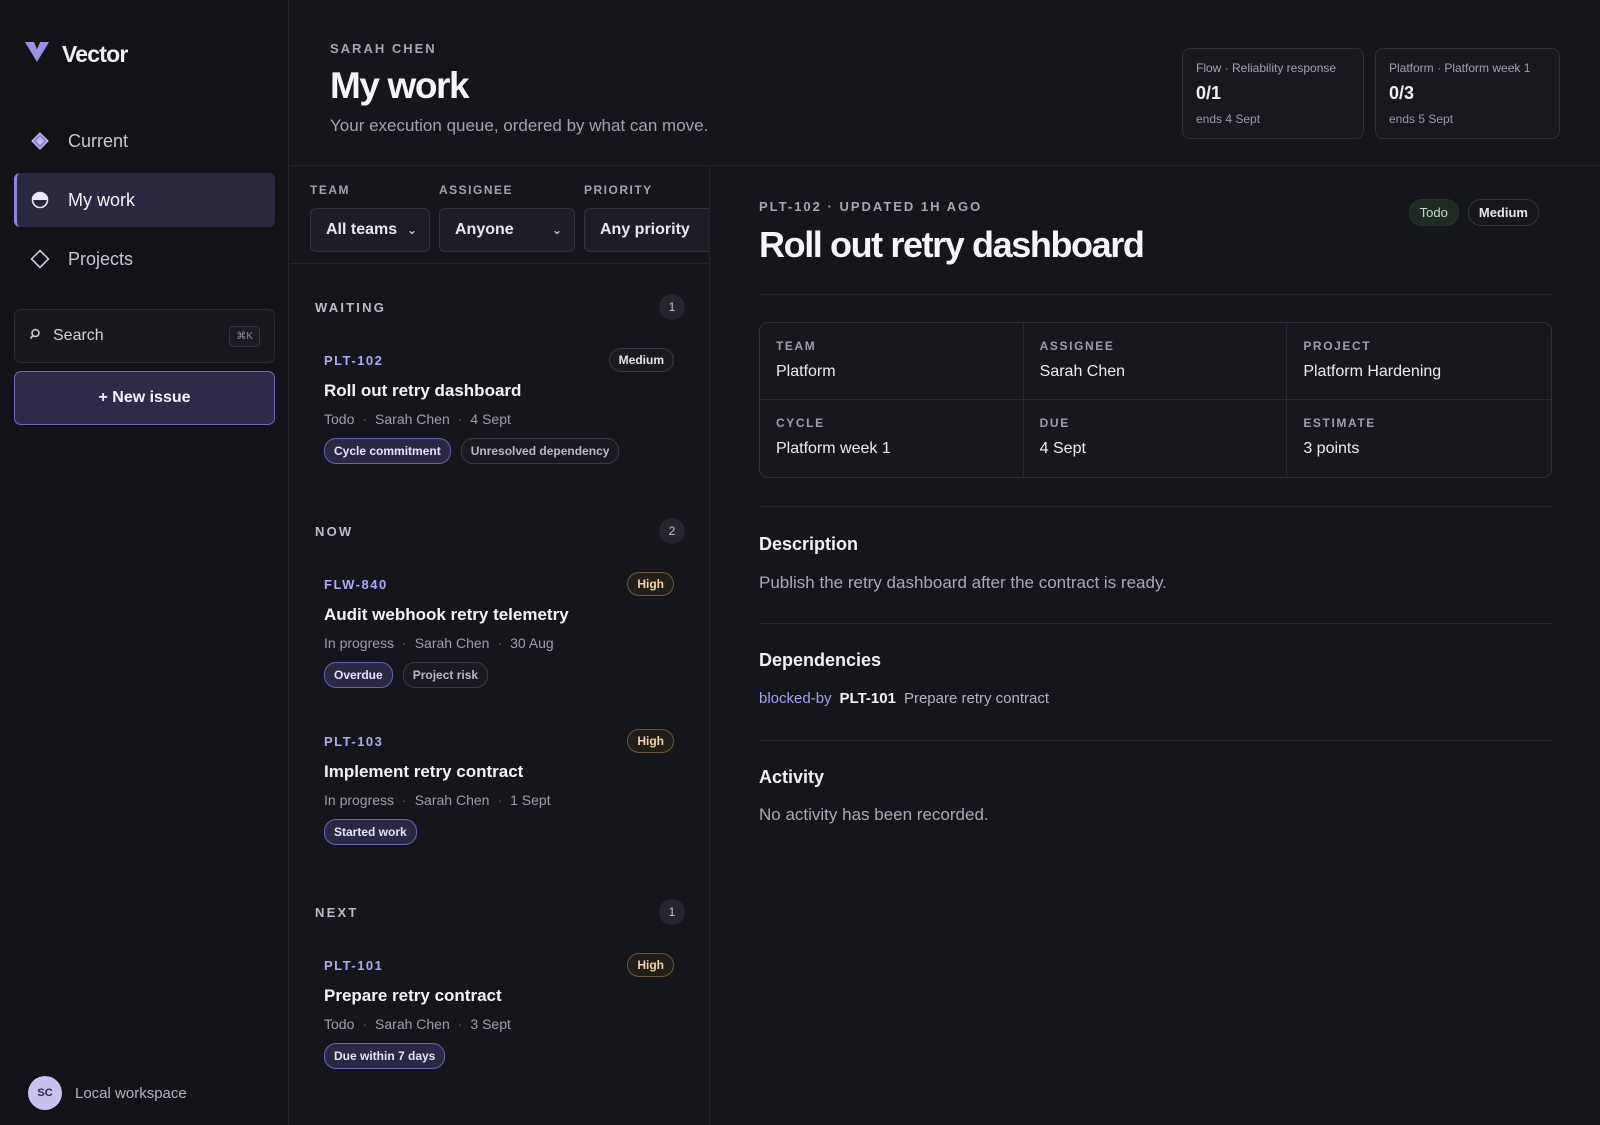 This screenshot has width=1600, height=1125. I want to click on issue-due: 30 Aug, so click(532, 643).